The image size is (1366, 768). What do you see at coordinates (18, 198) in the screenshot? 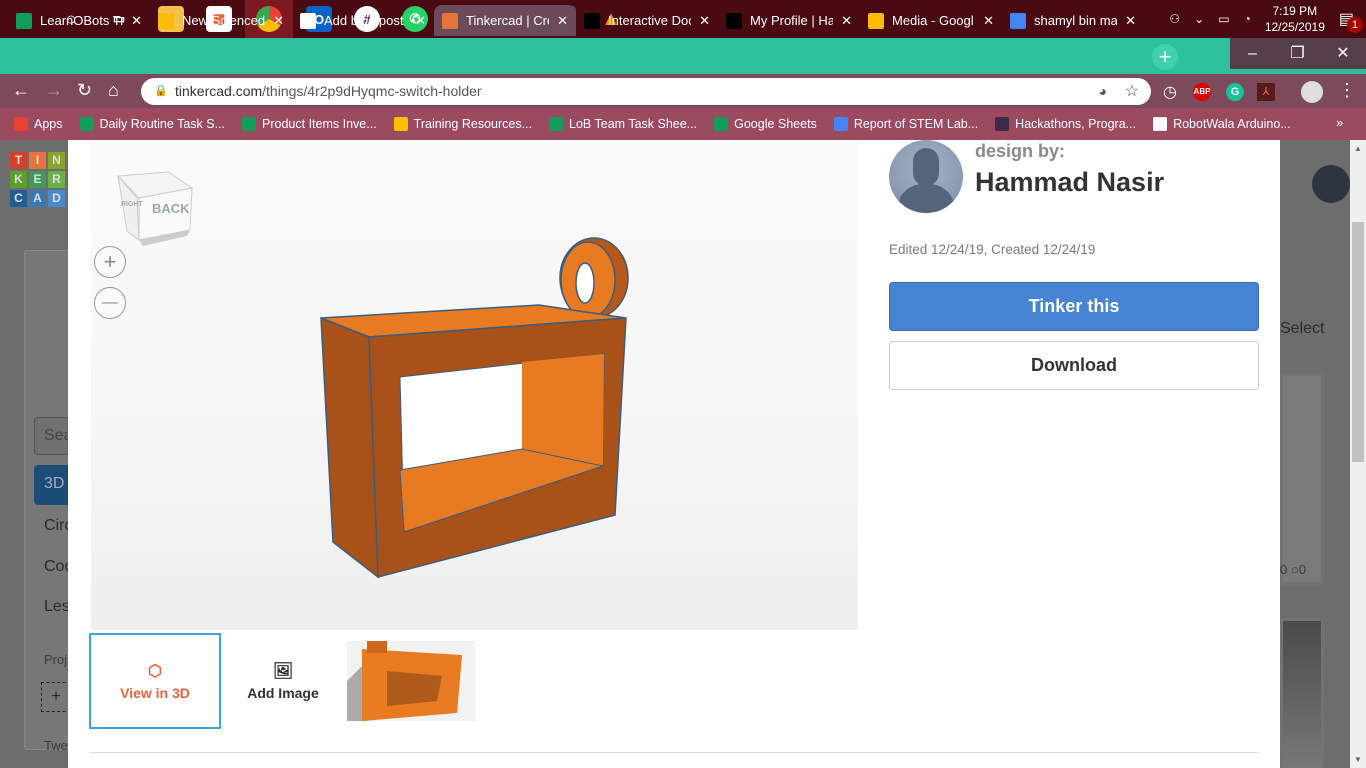
I see `logo-letter: C` at bounding box center [18, 198].